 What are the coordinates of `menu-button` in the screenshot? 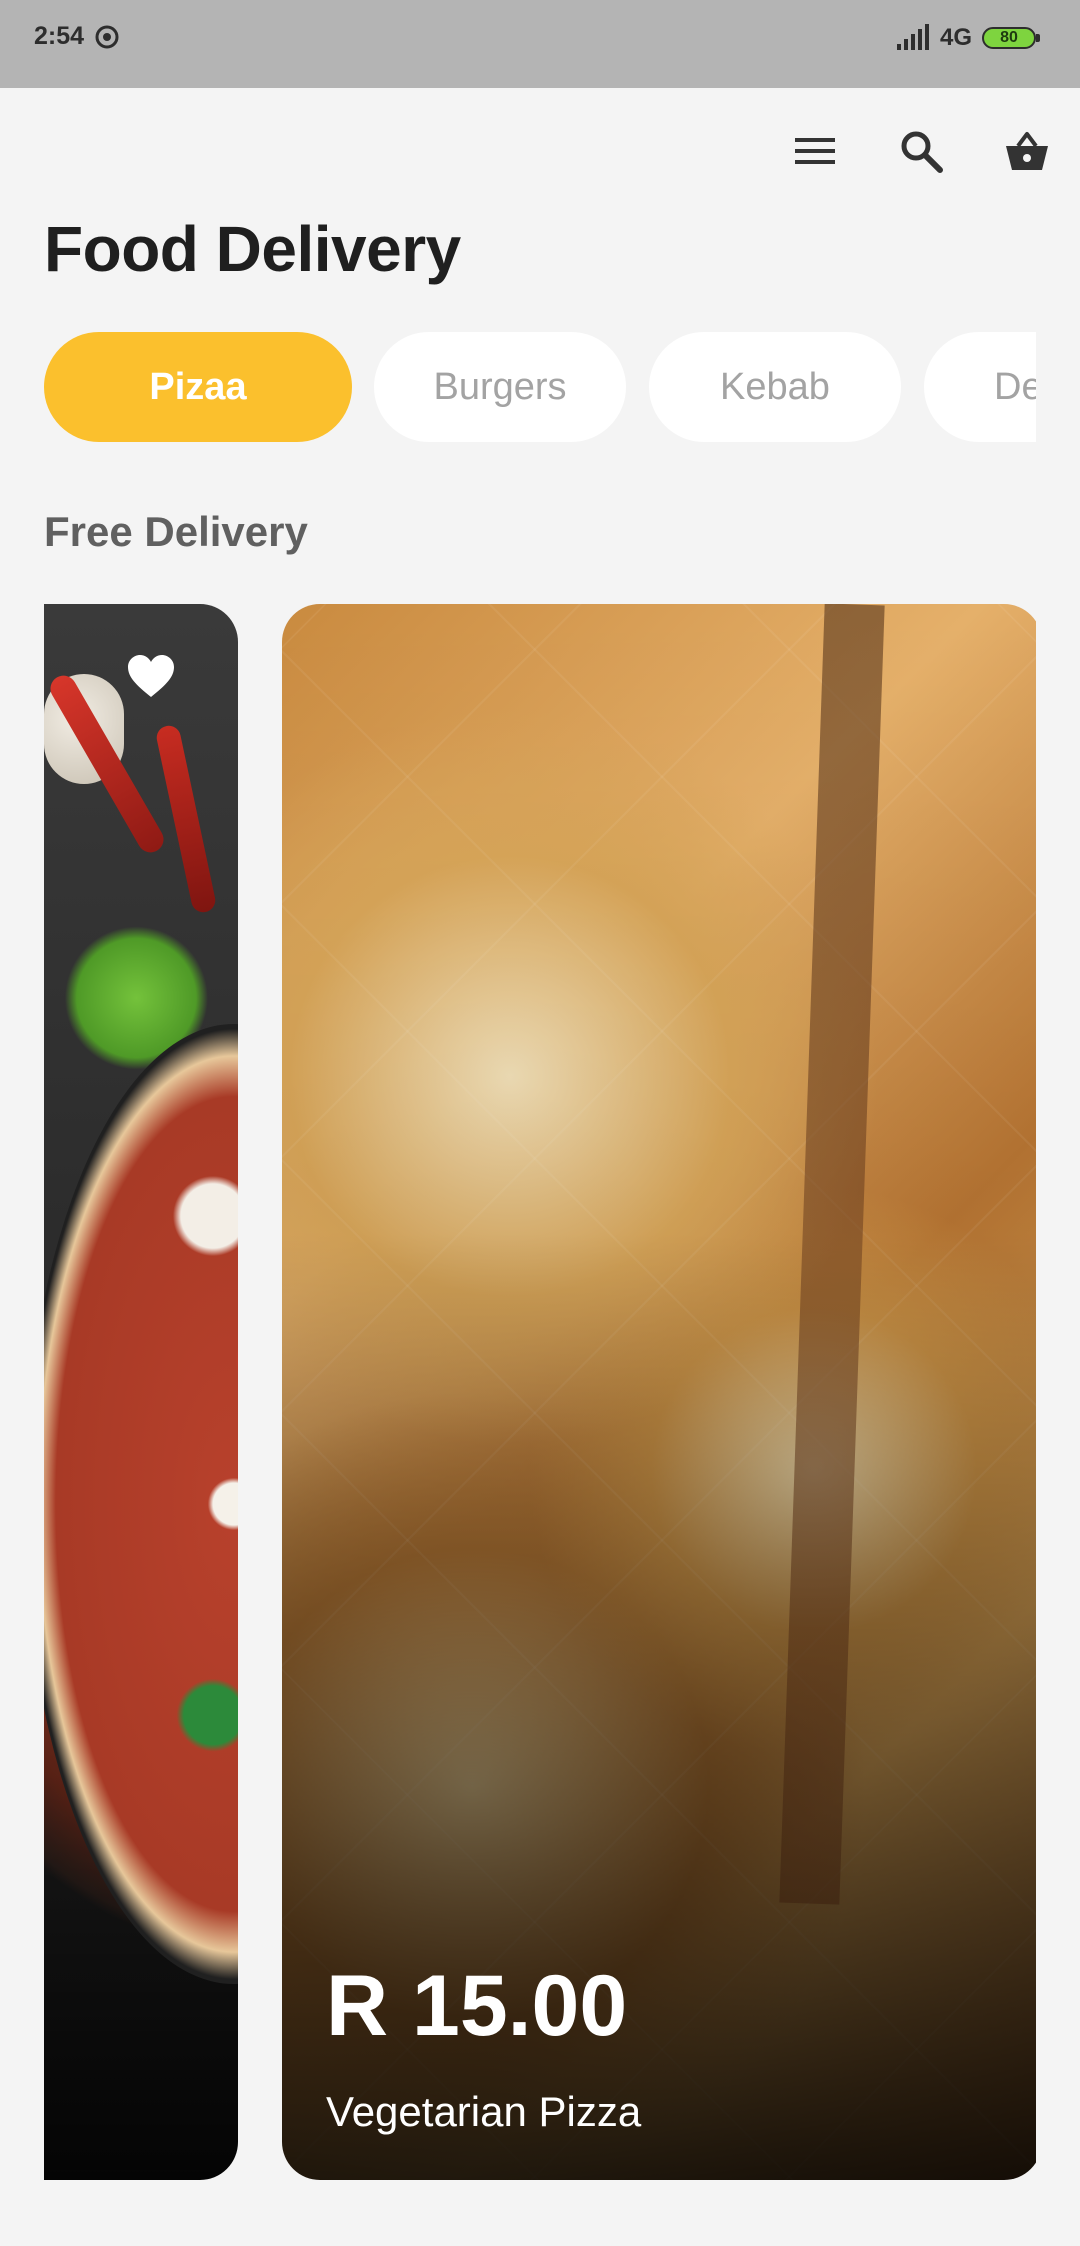 It's located at (815, 151).